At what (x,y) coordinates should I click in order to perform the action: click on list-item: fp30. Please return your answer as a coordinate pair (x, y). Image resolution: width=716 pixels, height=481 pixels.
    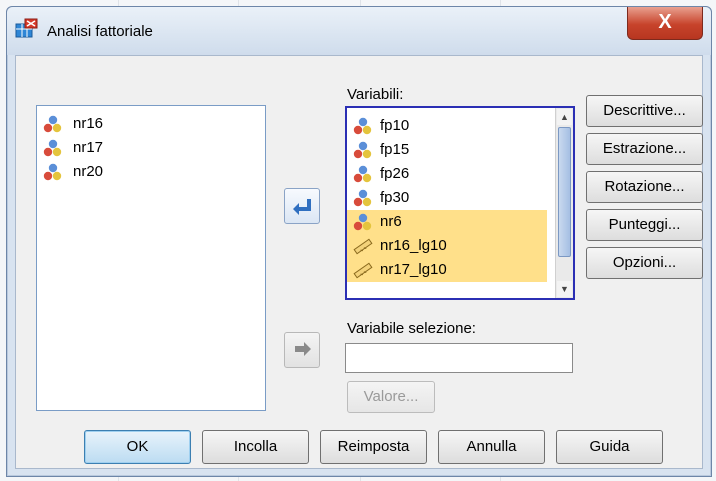
    Looking at the image, I should click on (447, 198).